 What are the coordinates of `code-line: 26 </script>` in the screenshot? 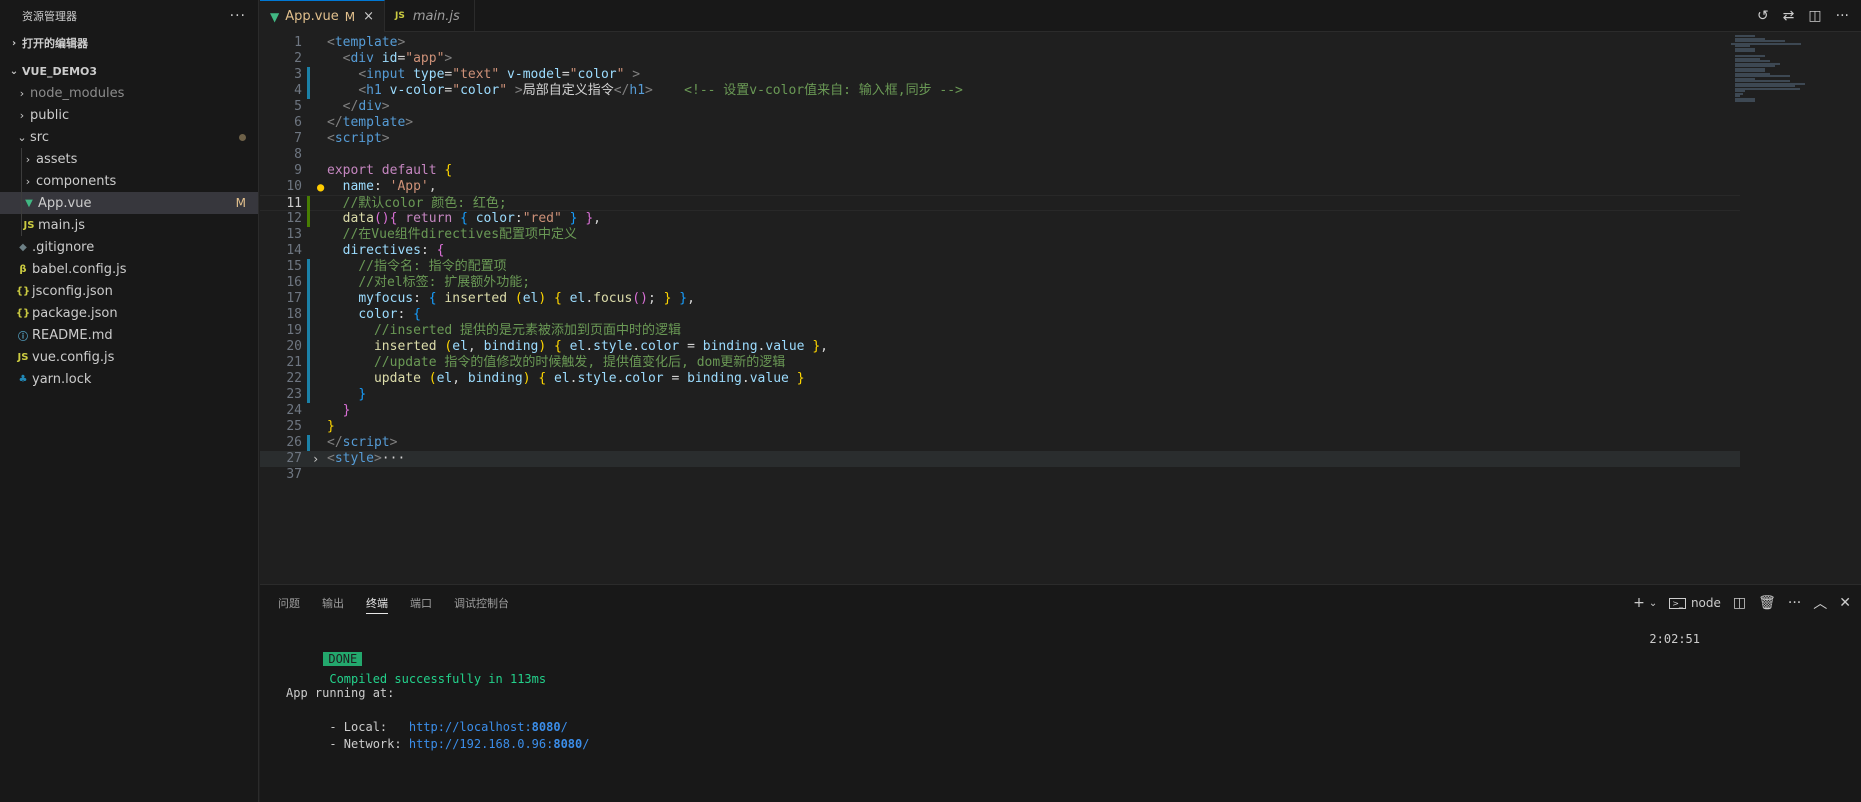 It's located at (1000, 443).